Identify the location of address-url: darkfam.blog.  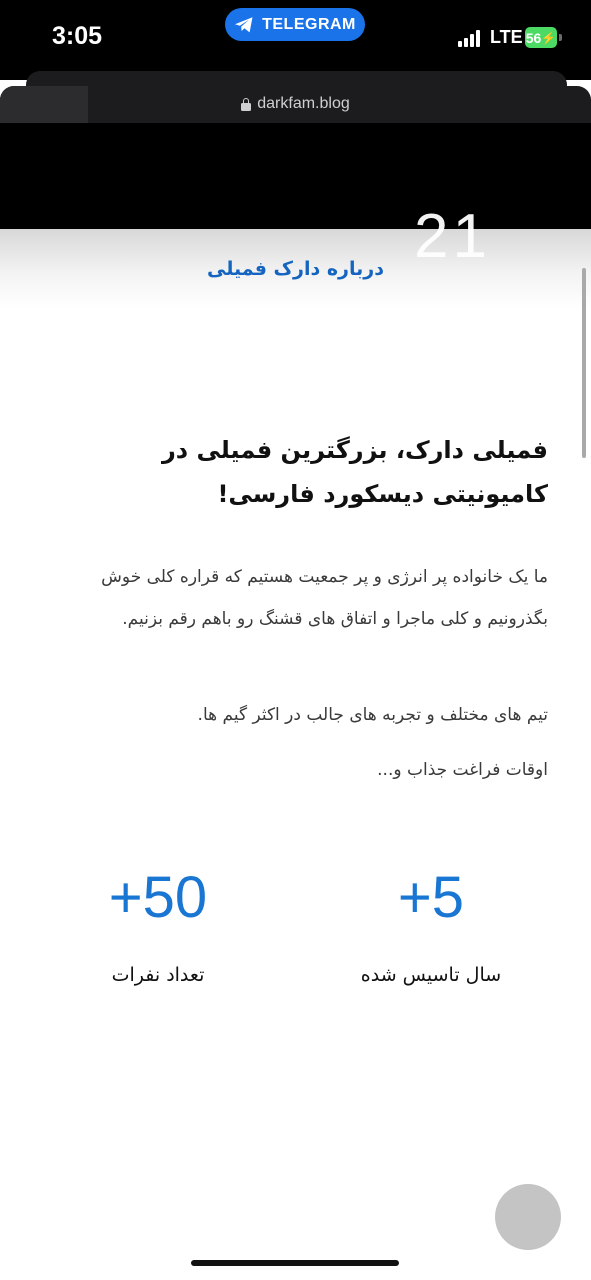
(295, 104).